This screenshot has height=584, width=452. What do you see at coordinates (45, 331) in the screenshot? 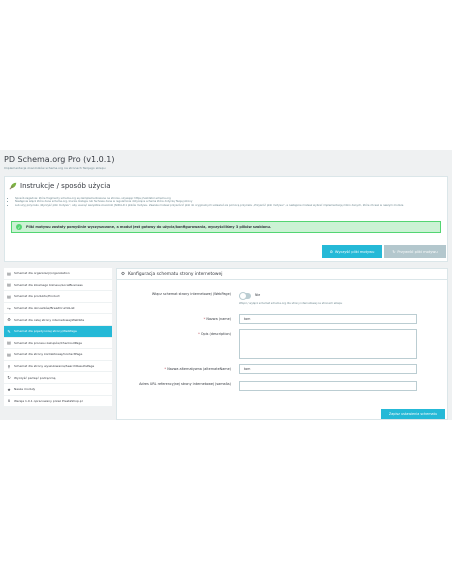
I see `sidebar-item-label: Schemat dla pojedynczej strony/WebPage` at bounding box center [45, 331].